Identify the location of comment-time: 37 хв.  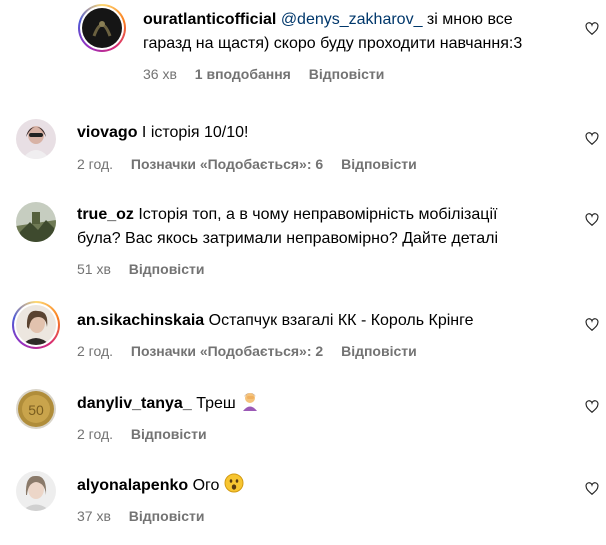
(94, 516).